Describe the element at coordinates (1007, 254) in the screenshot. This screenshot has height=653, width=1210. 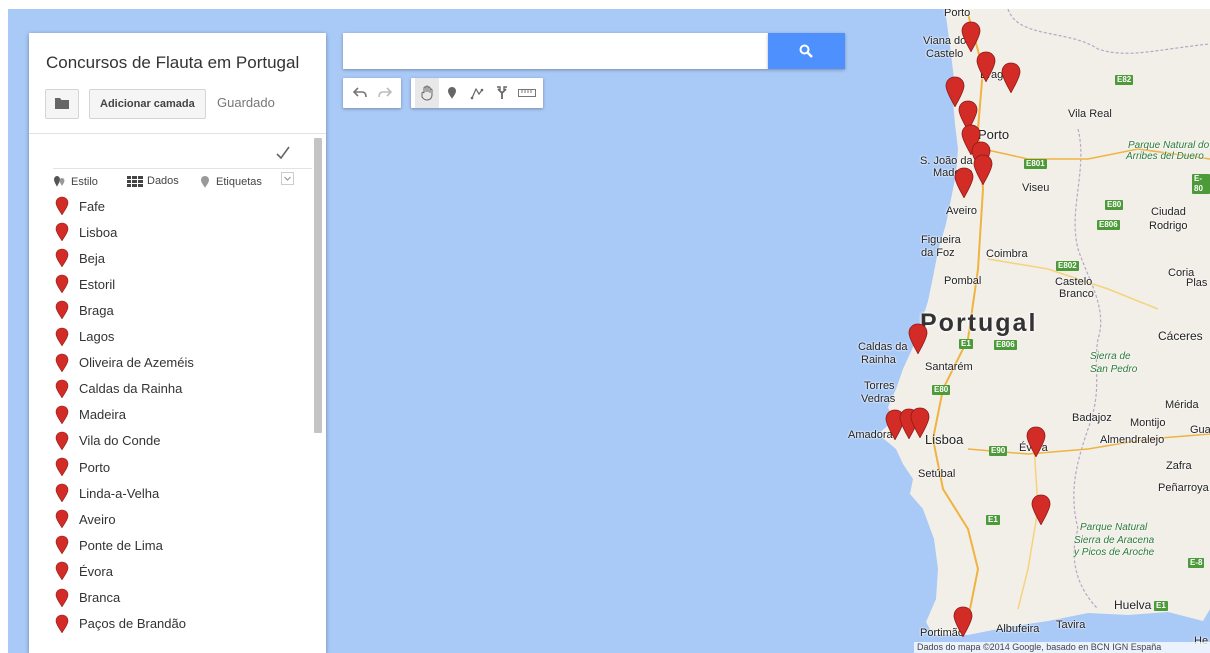
I see `map-label: Coimbra` at that location.